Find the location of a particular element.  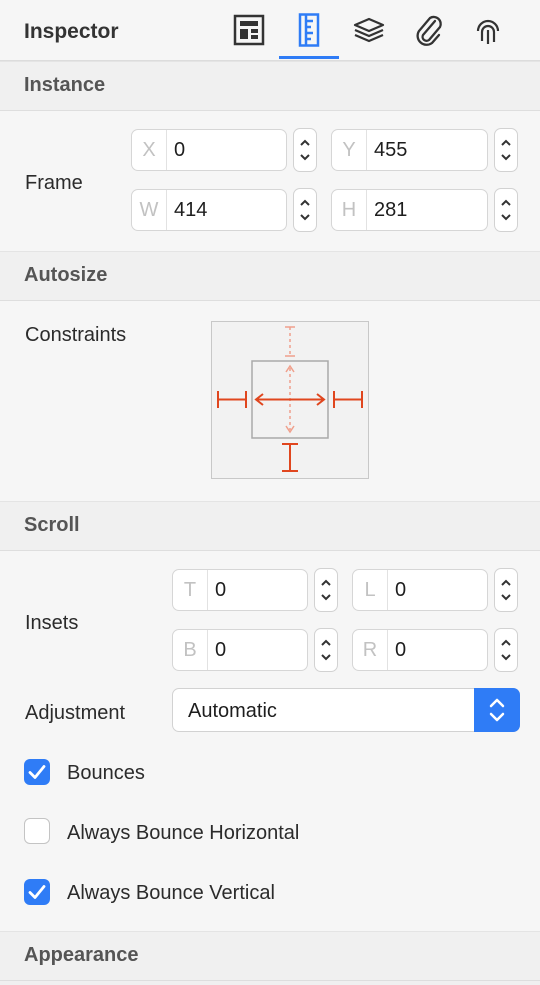

field-prefix: X is located at coordinates (149, 150).